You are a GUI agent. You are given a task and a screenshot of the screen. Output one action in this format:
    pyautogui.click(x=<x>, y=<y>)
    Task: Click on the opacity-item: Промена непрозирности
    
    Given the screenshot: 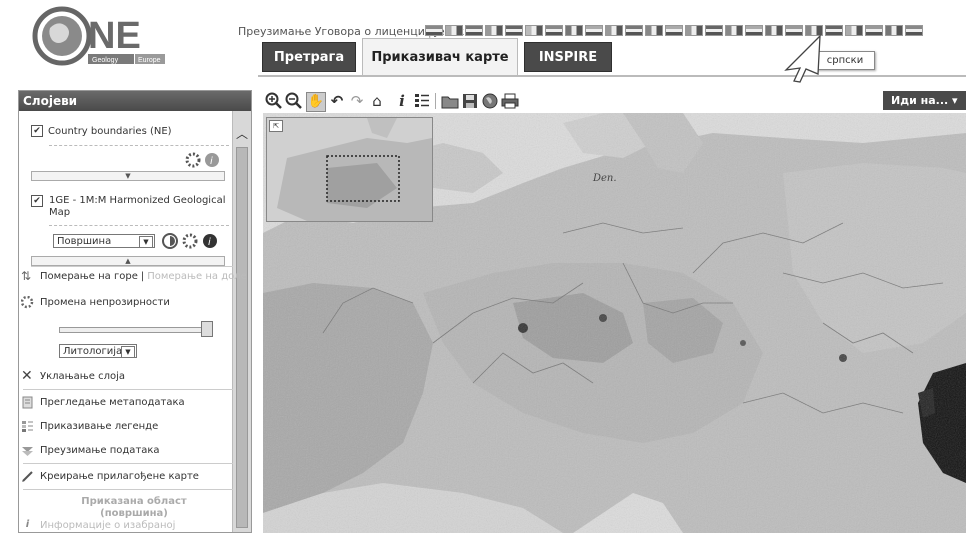 What is the action you would take?
    pyautogui.click(x=95, y=302)
    